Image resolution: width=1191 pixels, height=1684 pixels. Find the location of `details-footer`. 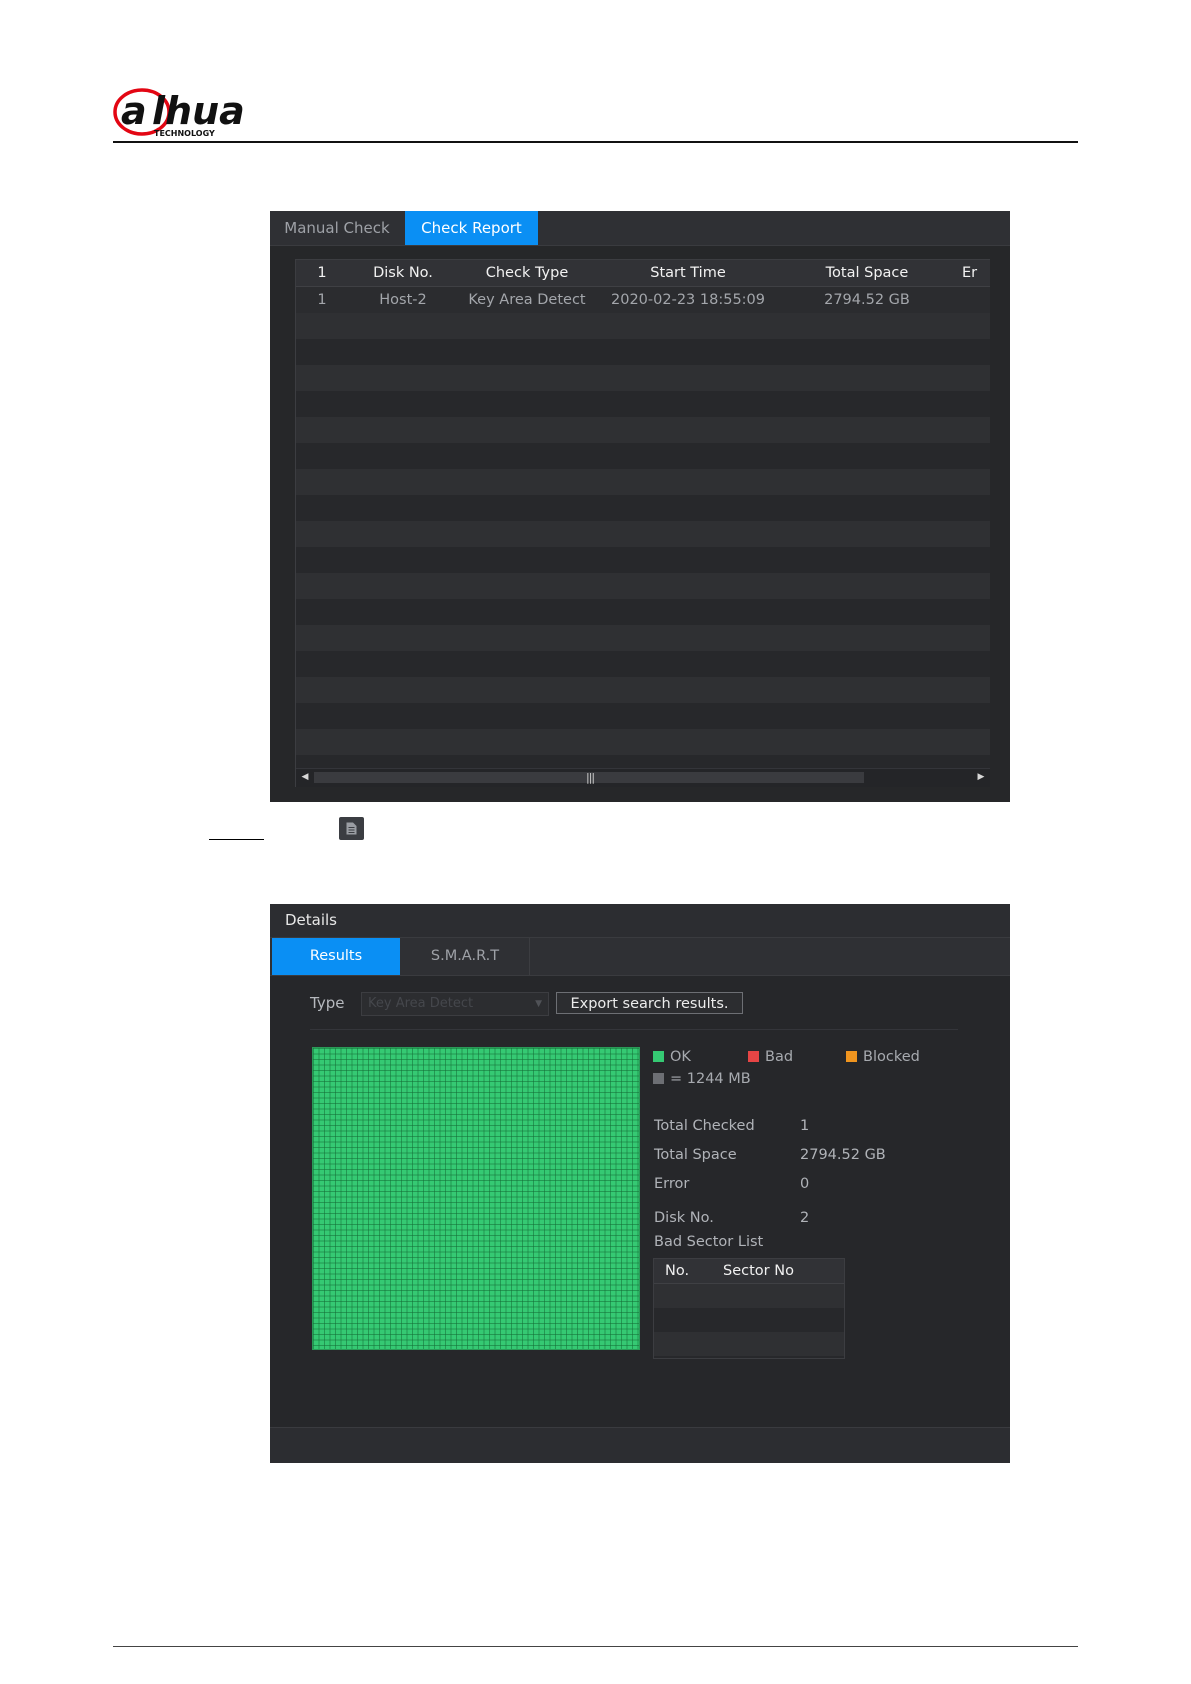

details-footer is located at coordinates (640, 1445).